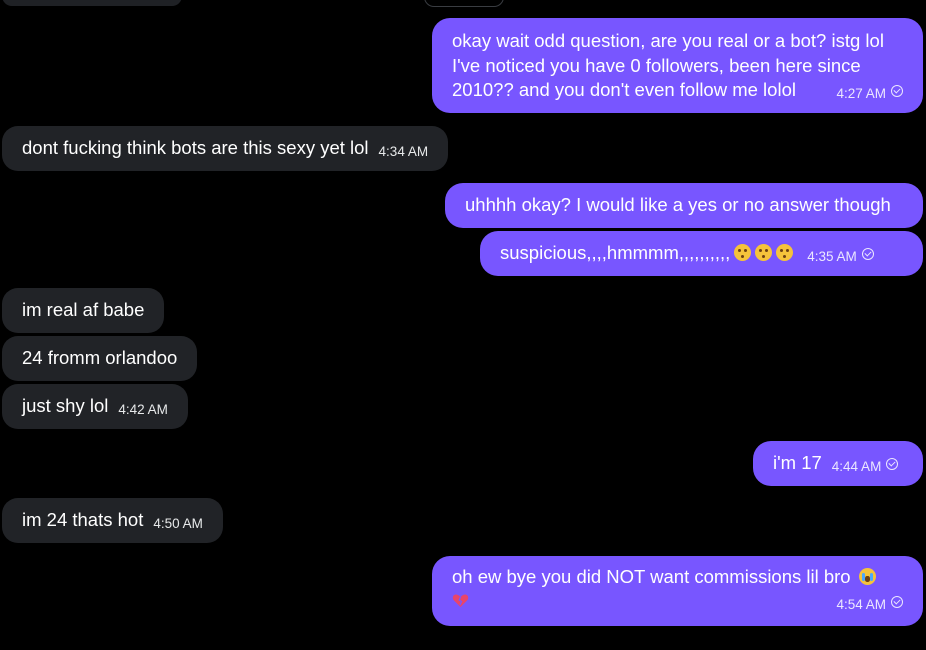 This screenshot has height=650, width=926. Describe the element at coordinates (856, 466) in the screenshot. I see `message-timestamp: 4:44 AM` at that location.